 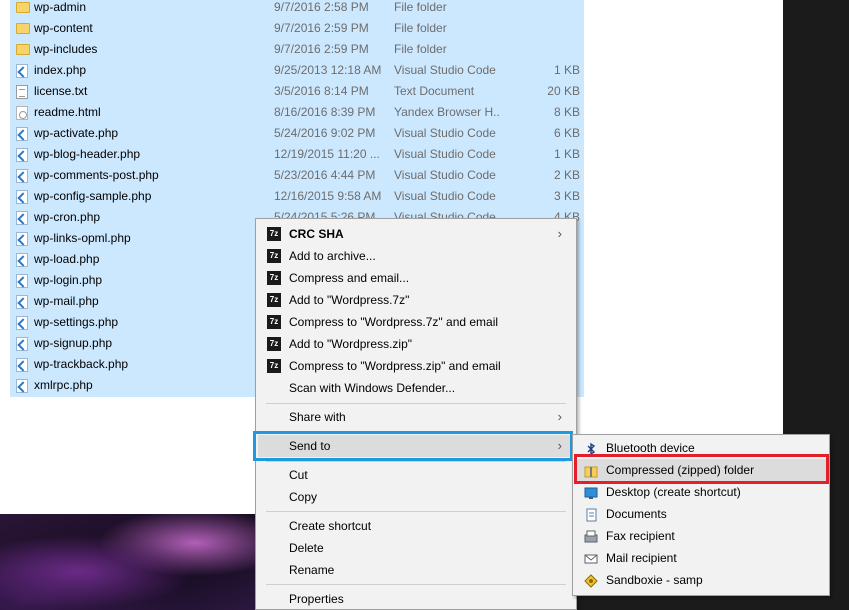 I want to click on bluetooth-icon, so click(x=591, y=448).